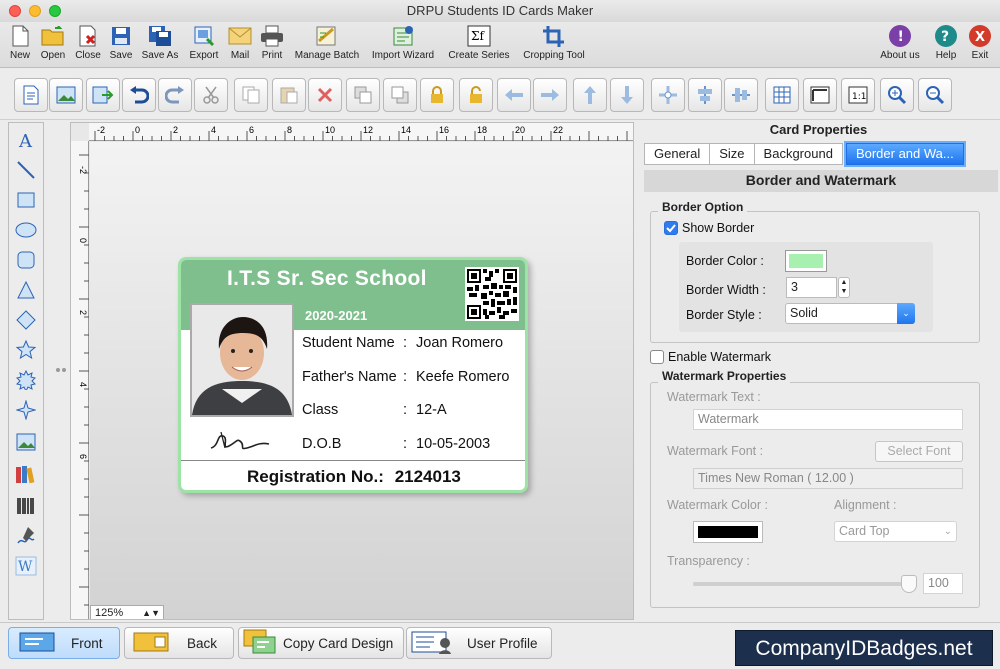 This screenshot has width=1000, height=669. What do you see at coordinates (349, 377) in the screenshot?
I see `fathers-name-label: Father's Name` at bounding box center [349, 377].